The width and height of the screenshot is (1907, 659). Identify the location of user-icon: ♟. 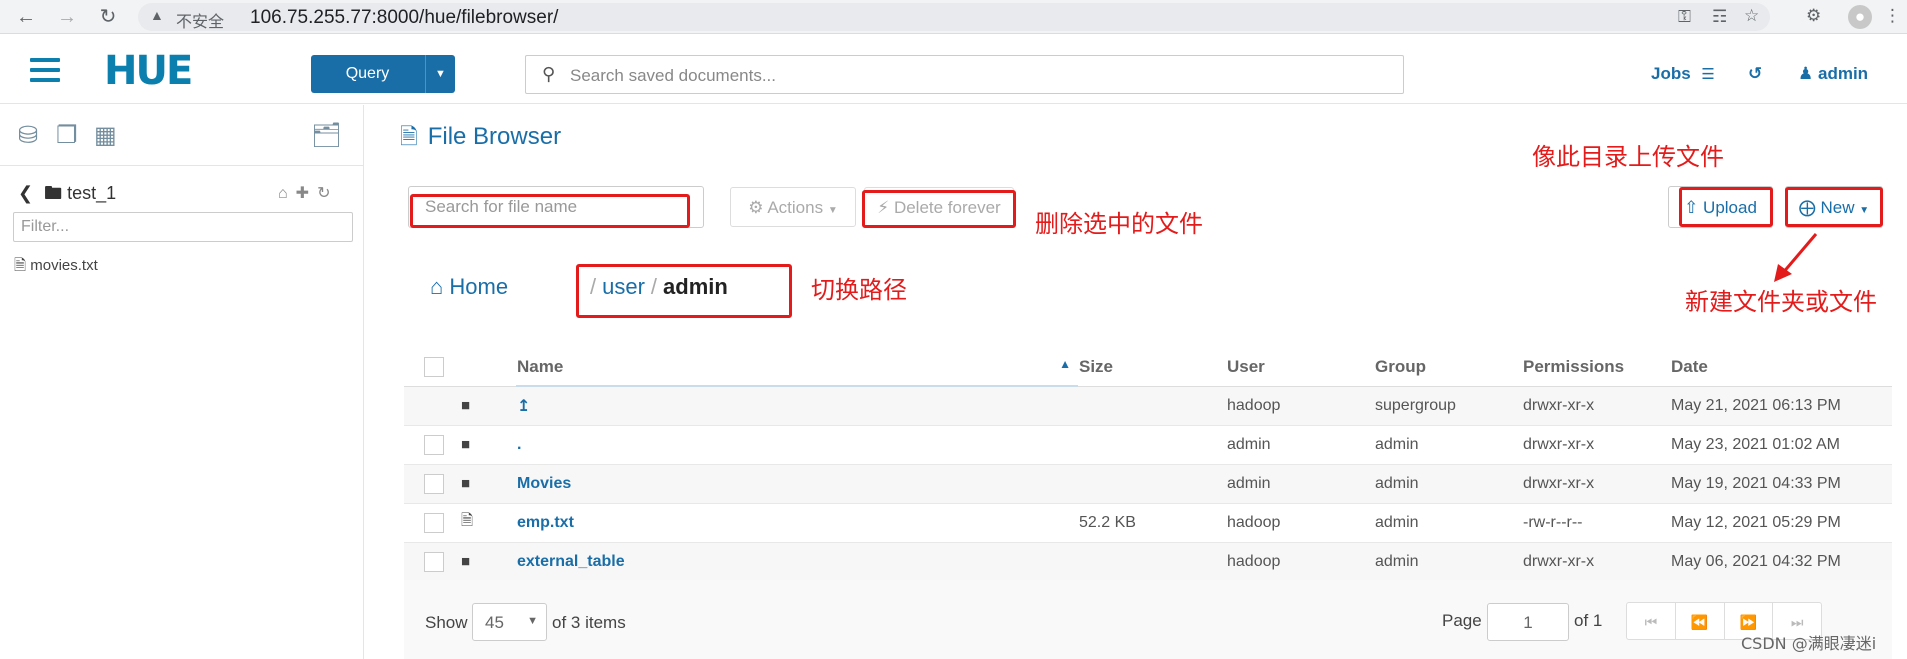
(1806, 73).